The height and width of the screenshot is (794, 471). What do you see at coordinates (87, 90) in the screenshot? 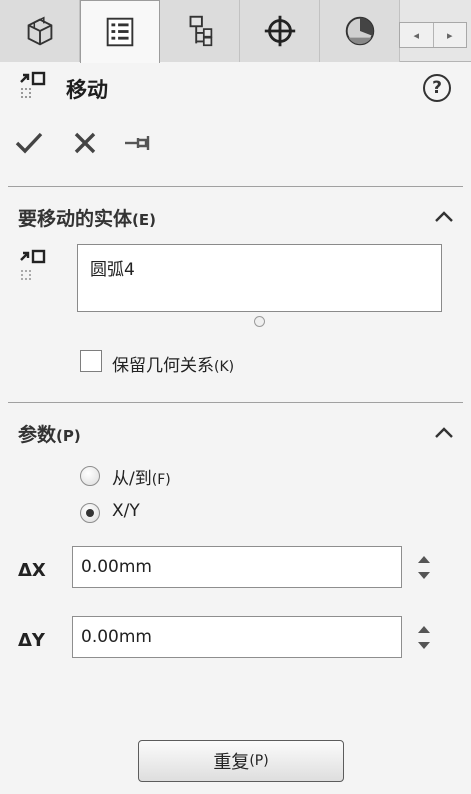
I see `page-title: 移动` at bounding box center [87, 90].